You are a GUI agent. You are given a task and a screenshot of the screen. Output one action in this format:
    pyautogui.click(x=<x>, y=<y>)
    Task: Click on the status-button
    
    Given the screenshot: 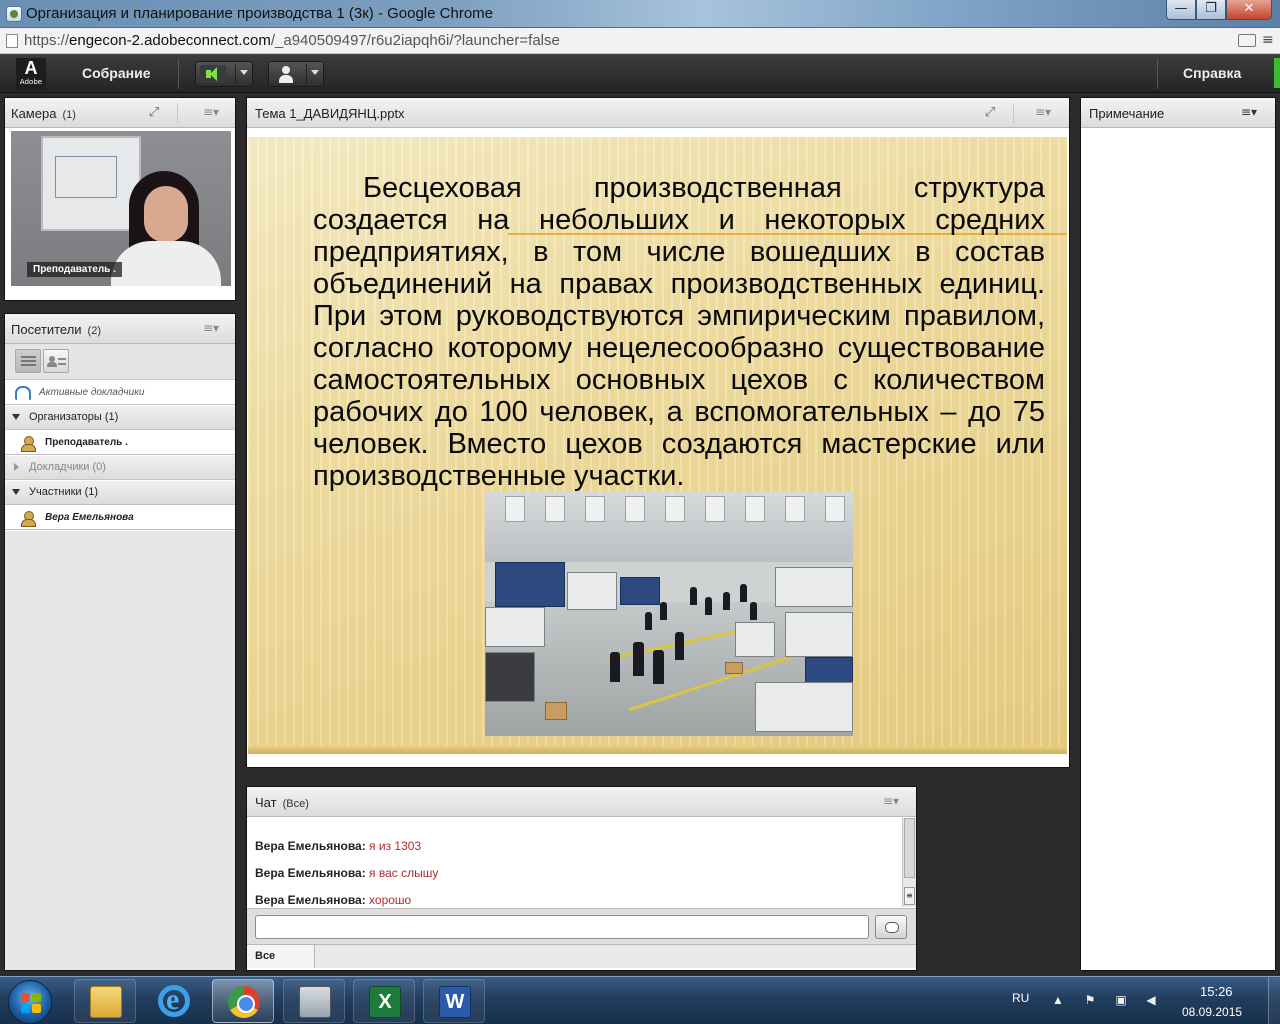 What is the action you would take?
    pyautogui.click(x=296, y=74)
    